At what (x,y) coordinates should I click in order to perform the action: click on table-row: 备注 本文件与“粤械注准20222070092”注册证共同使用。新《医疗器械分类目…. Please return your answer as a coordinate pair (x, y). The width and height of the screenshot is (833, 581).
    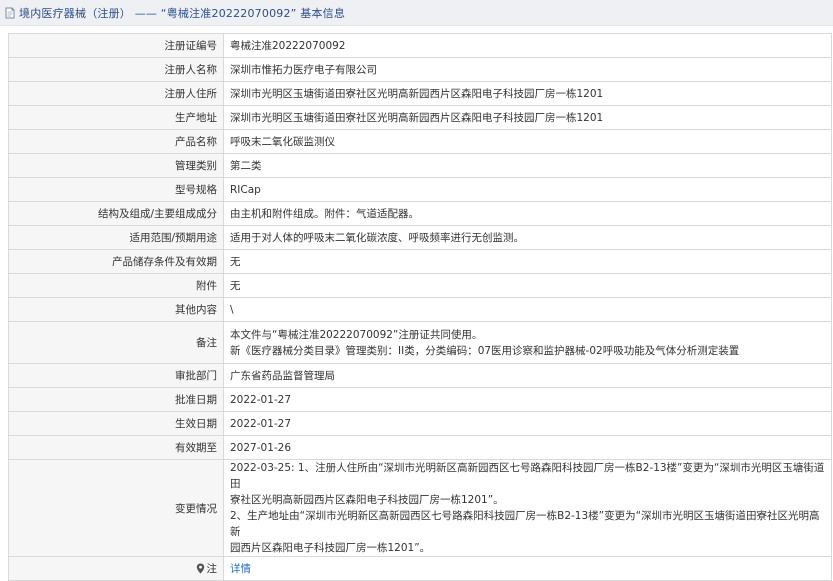
    Looking at the image, I should click on (420, 342).